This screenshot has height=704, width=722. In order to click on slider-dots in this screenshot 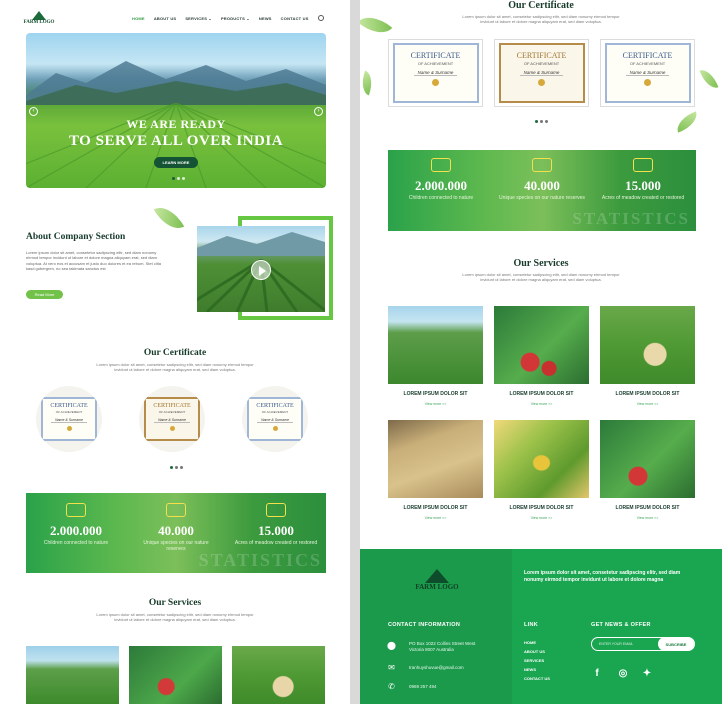, I will do `click(178, 178)`.